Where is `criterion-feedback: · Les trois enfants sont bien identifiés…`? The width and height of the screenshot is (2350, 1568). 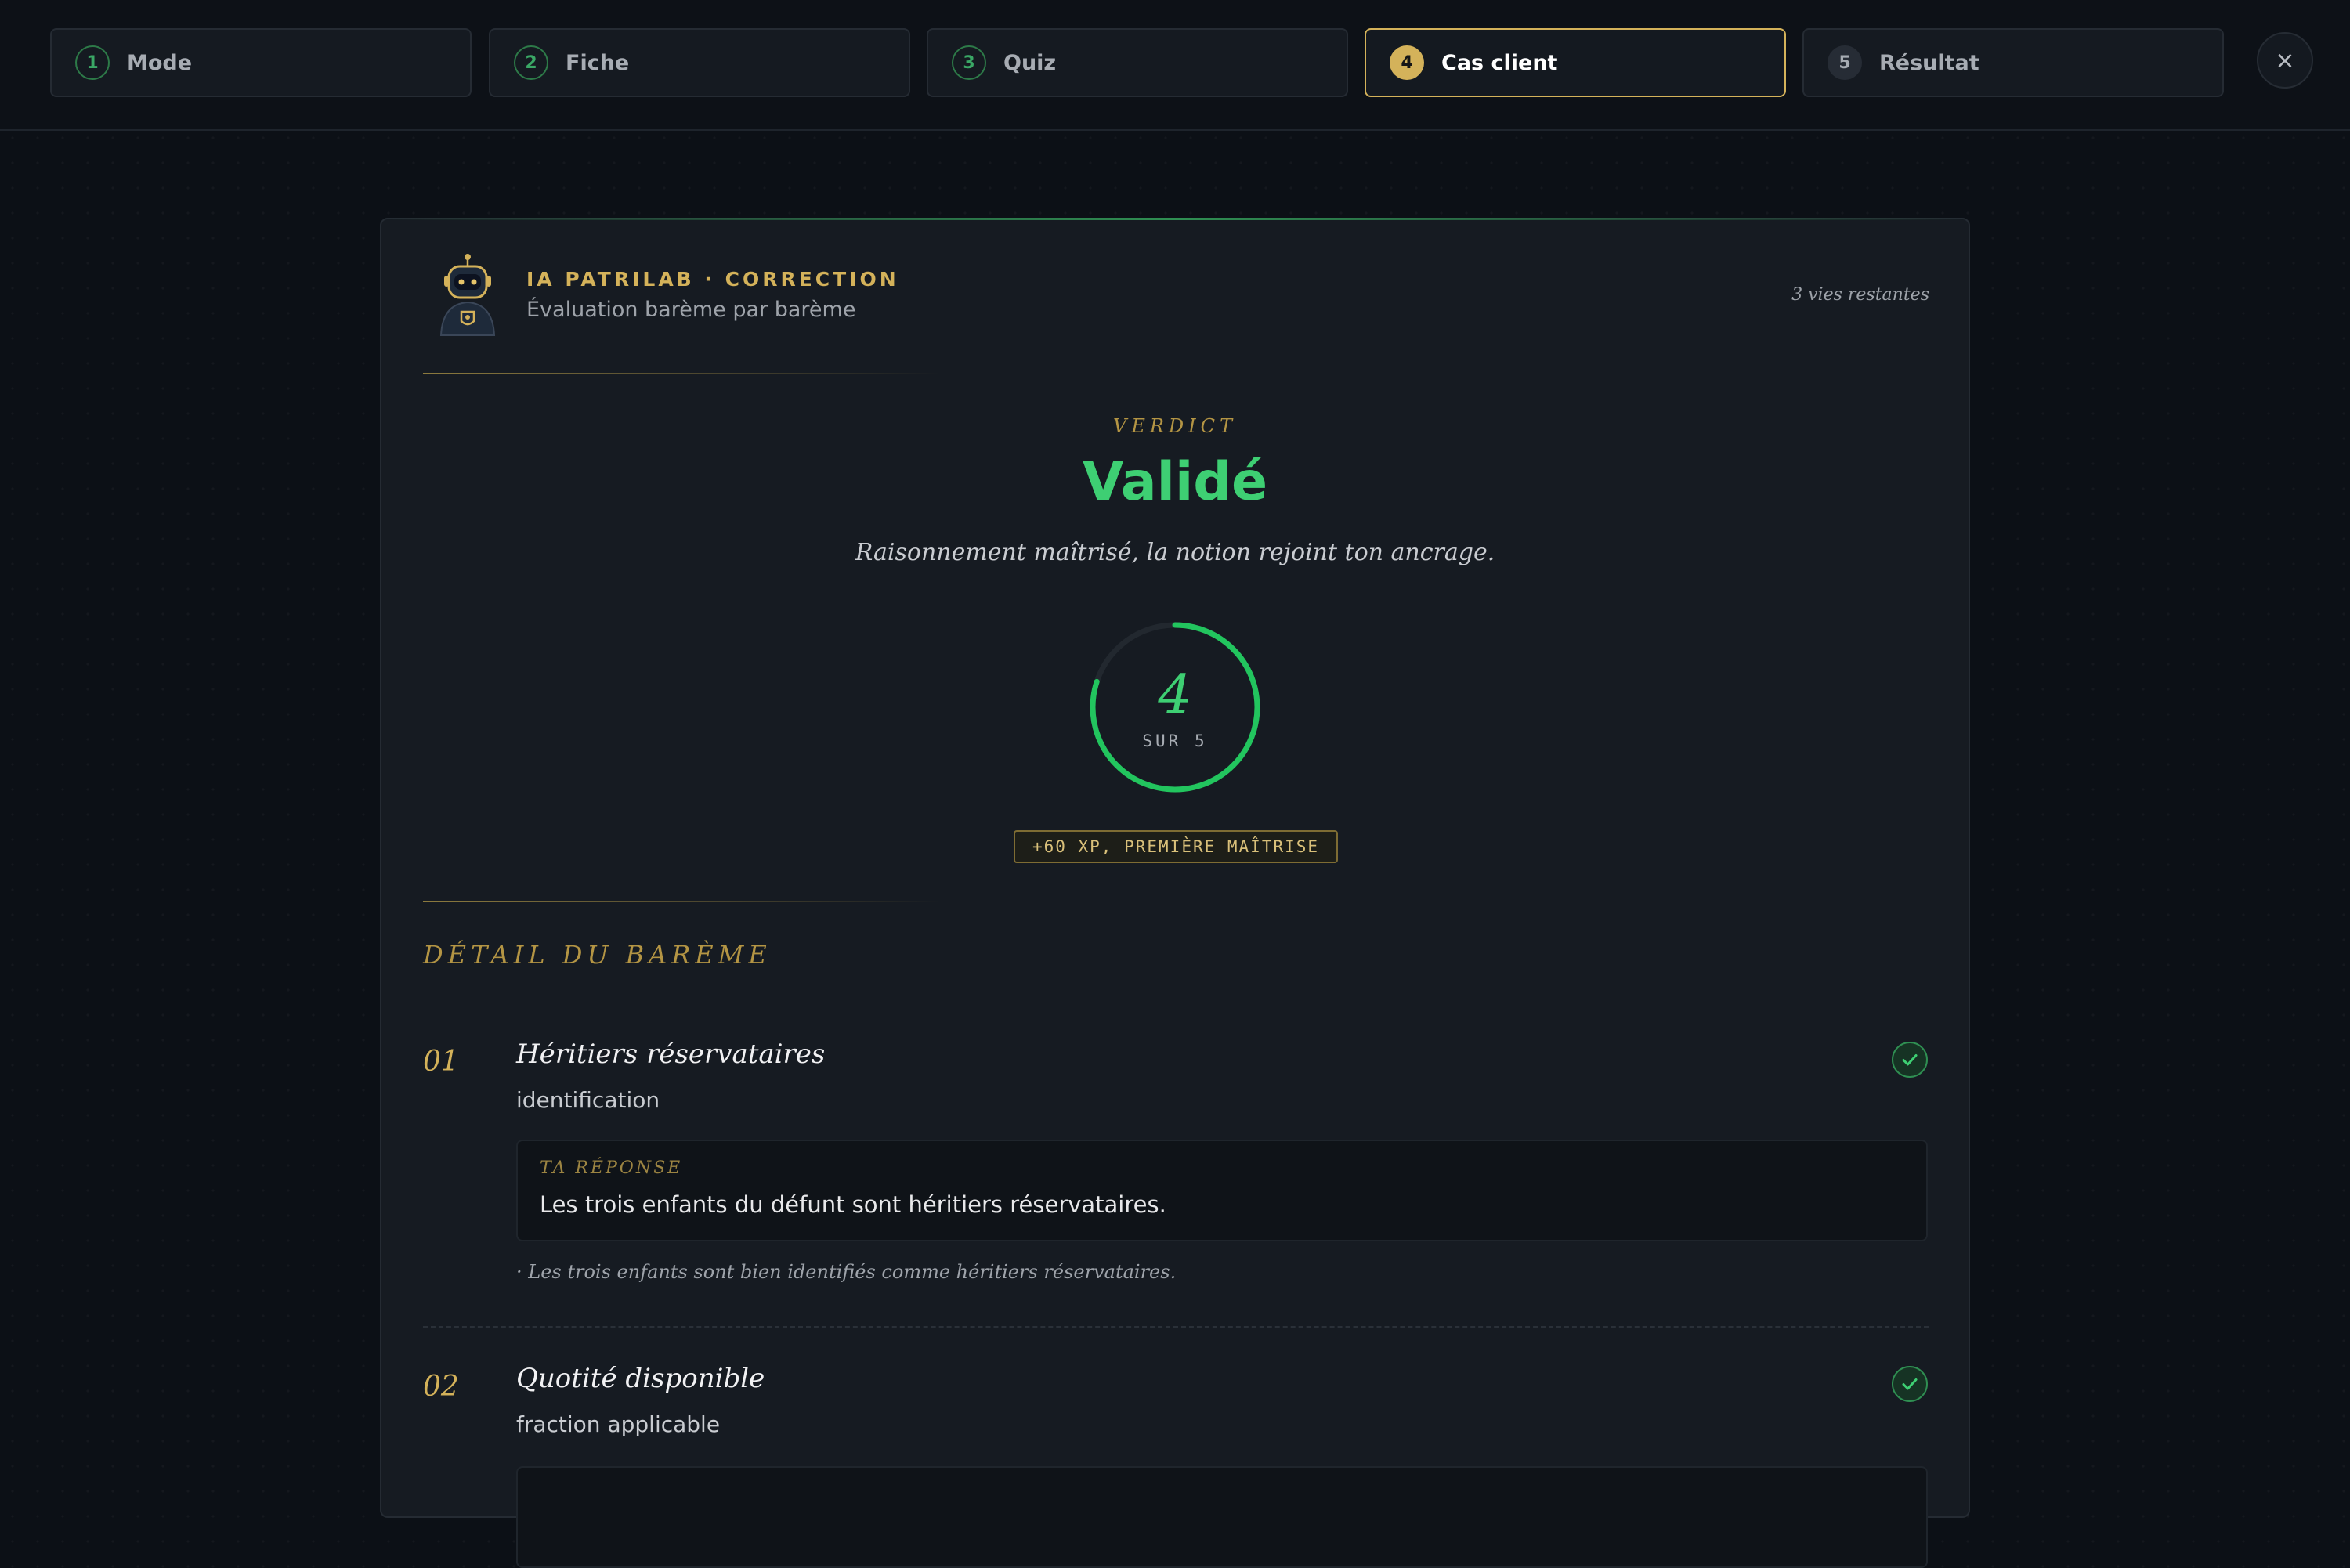
criterion-feedback: · Les trois enfants sont bien identifiés… is located at coordinates (846, 1272).